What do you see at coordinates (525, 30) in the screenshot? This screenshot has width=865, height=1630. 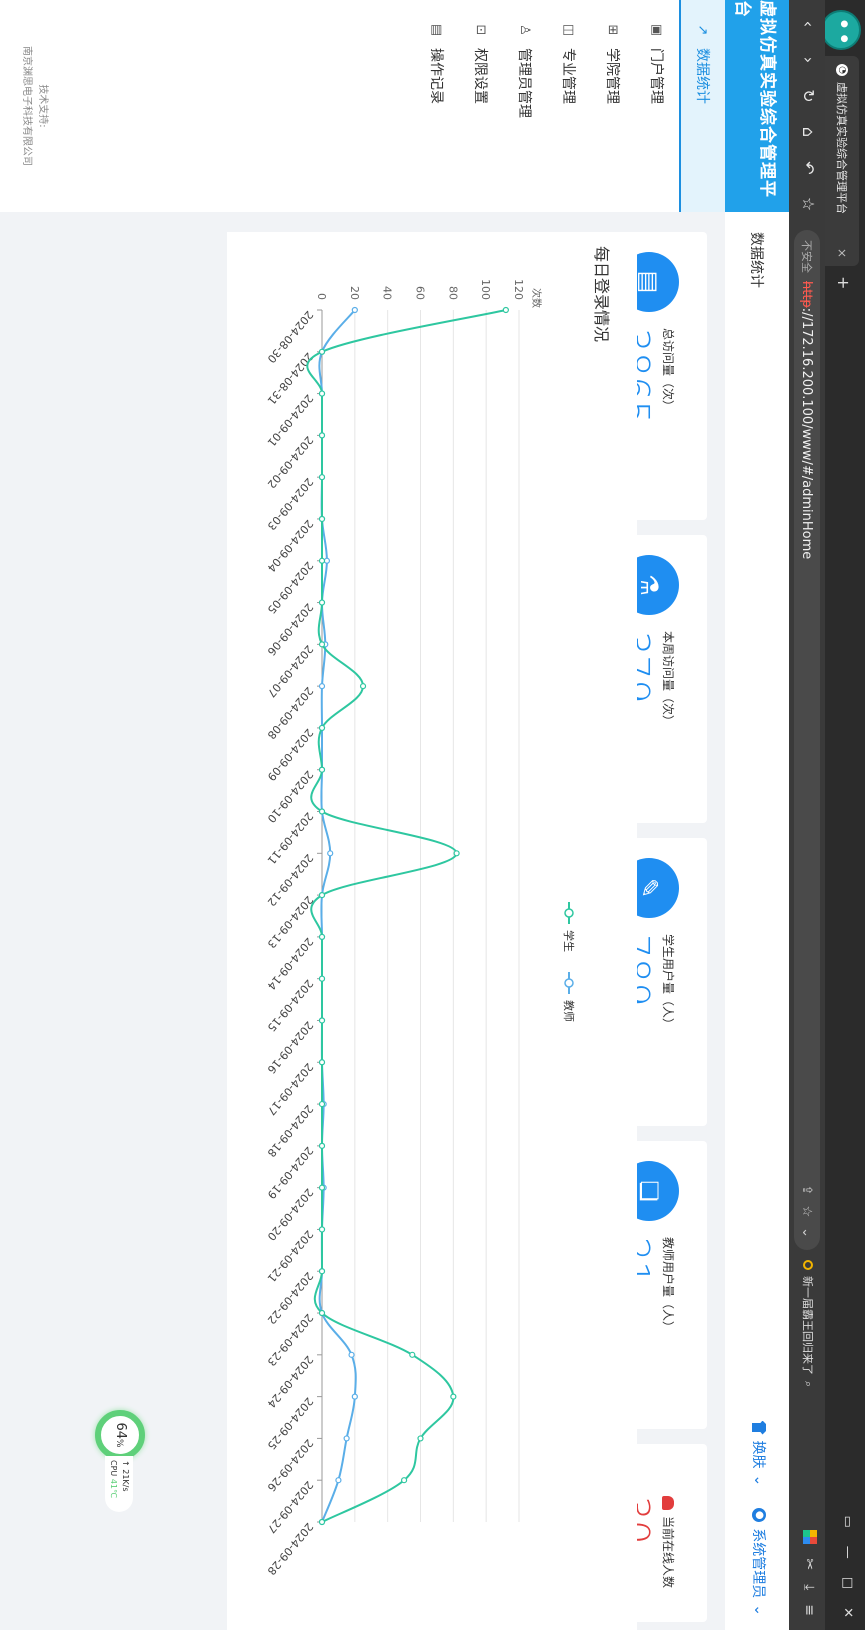 I see `users-icon: ♙` at bounding box center [525, 30].